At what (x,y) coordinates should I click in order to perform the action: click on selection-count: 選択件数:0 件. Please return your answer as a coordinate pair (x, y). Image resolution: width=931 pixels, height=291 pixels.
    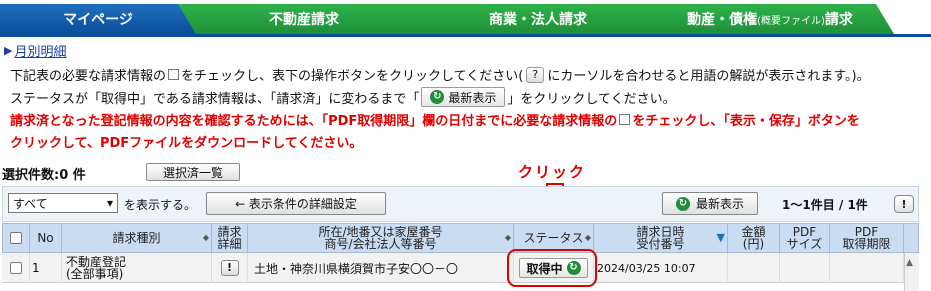
    Looking at the image, I should click on (44, 175).